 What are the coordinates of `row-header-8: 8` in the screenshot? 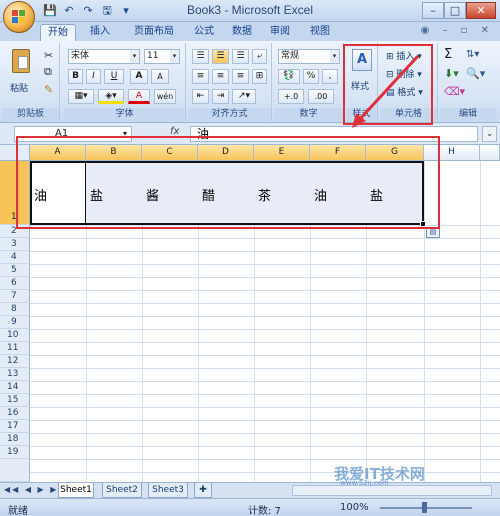 It's located at (15, 309).